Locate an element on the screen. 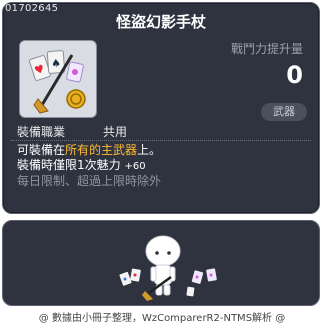  job-label: 裝備職業 is located at coordinates (41, 132).